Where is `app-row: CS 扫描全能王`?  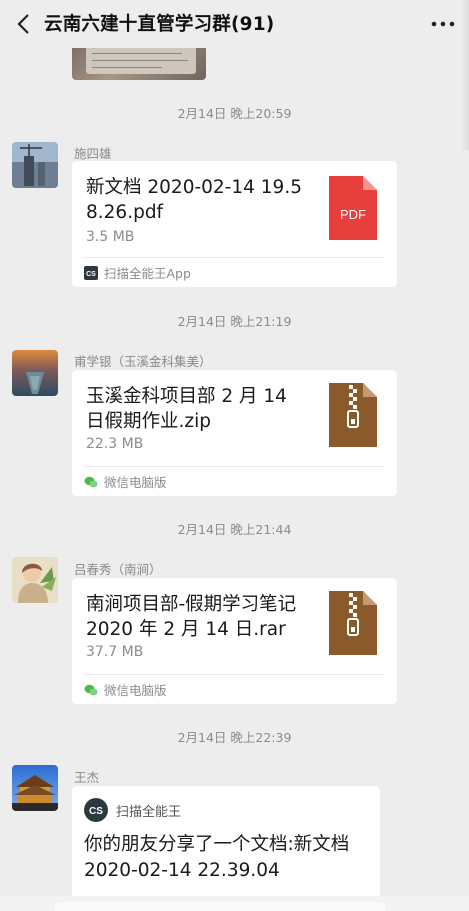
app-row: CS 扫描全能王 is located at coordinates (132, 810).